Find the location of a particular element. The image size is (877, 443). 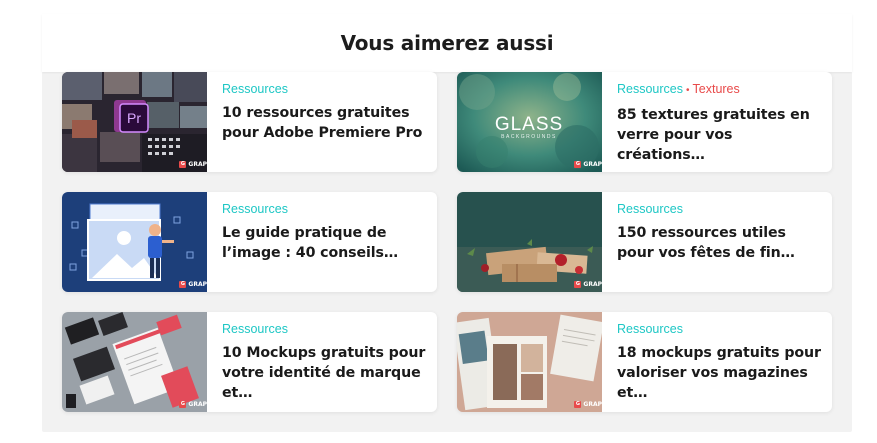

person-icon is located at coordinates (155, 230).